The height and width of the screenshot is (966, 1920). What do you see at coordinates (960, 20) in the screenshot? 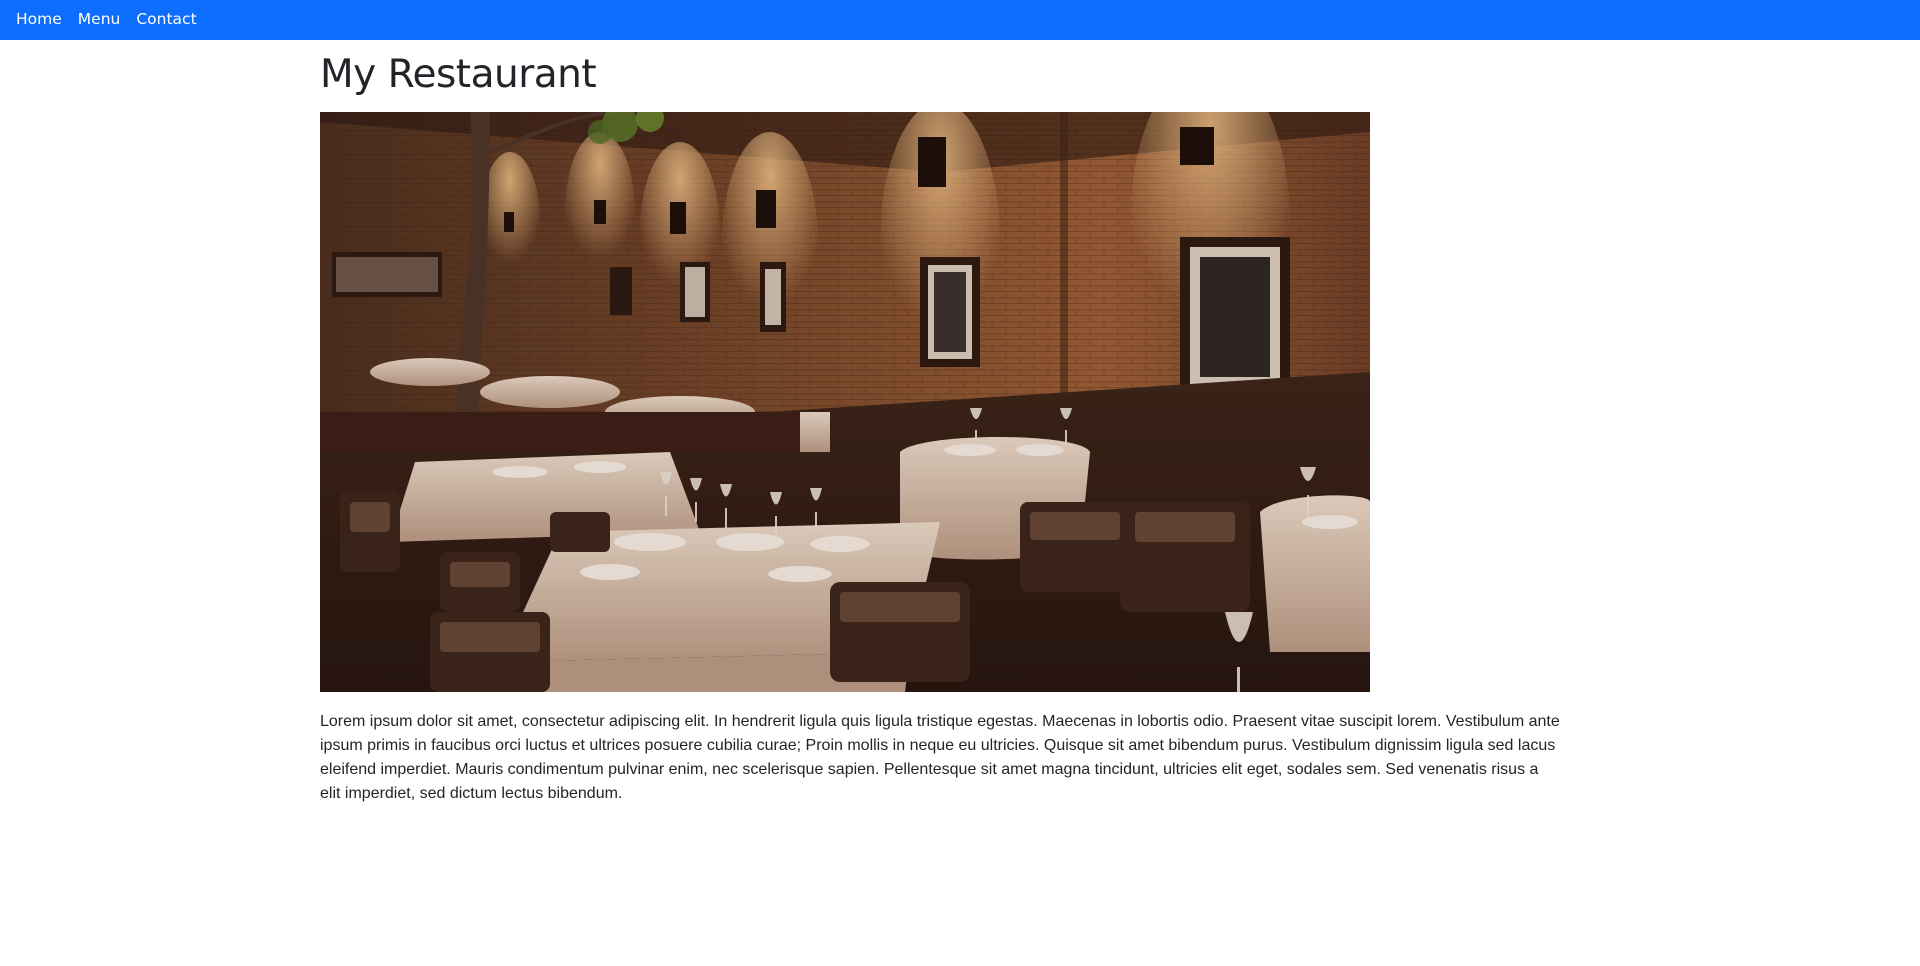
I see `top-navbar: Home Menu Contact` at bounding box center [960, 20].